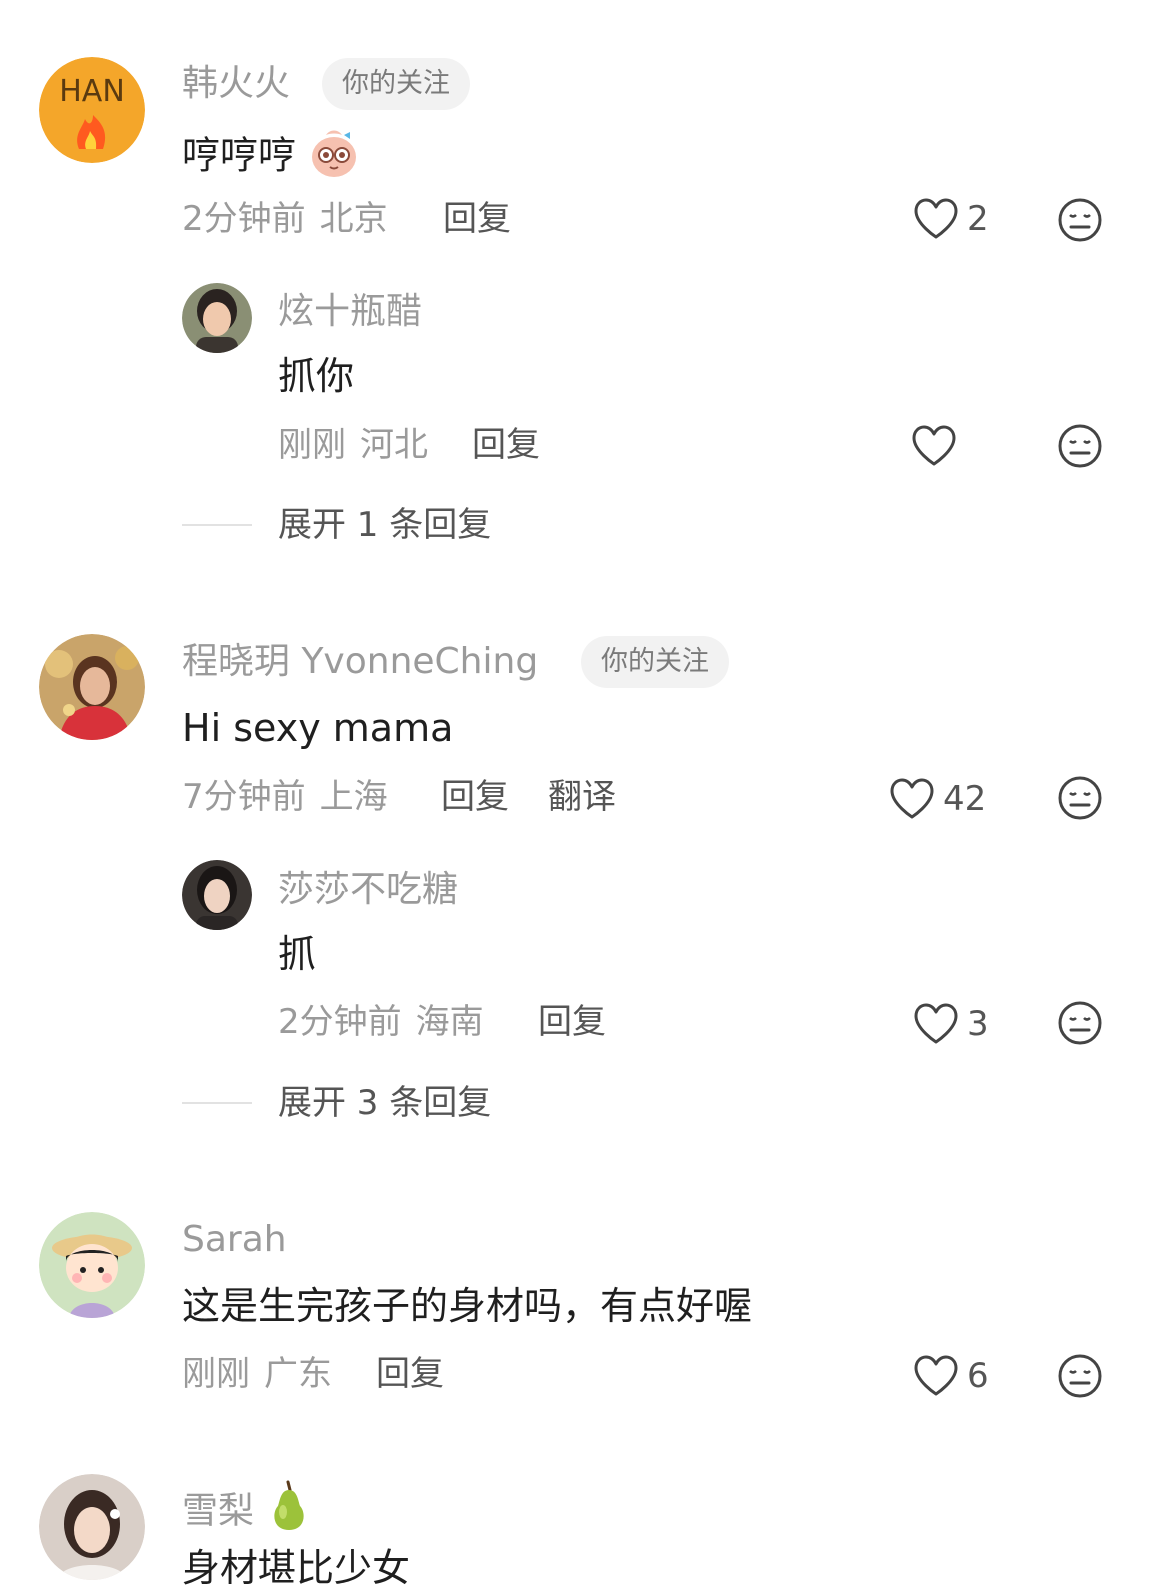 The width and height of the screenshot is (1161, 1591). What do you see at coordinates (234, 1240) in the screenshot?
I see `comment-author: Sarah` at bounding box center [234, 1240].